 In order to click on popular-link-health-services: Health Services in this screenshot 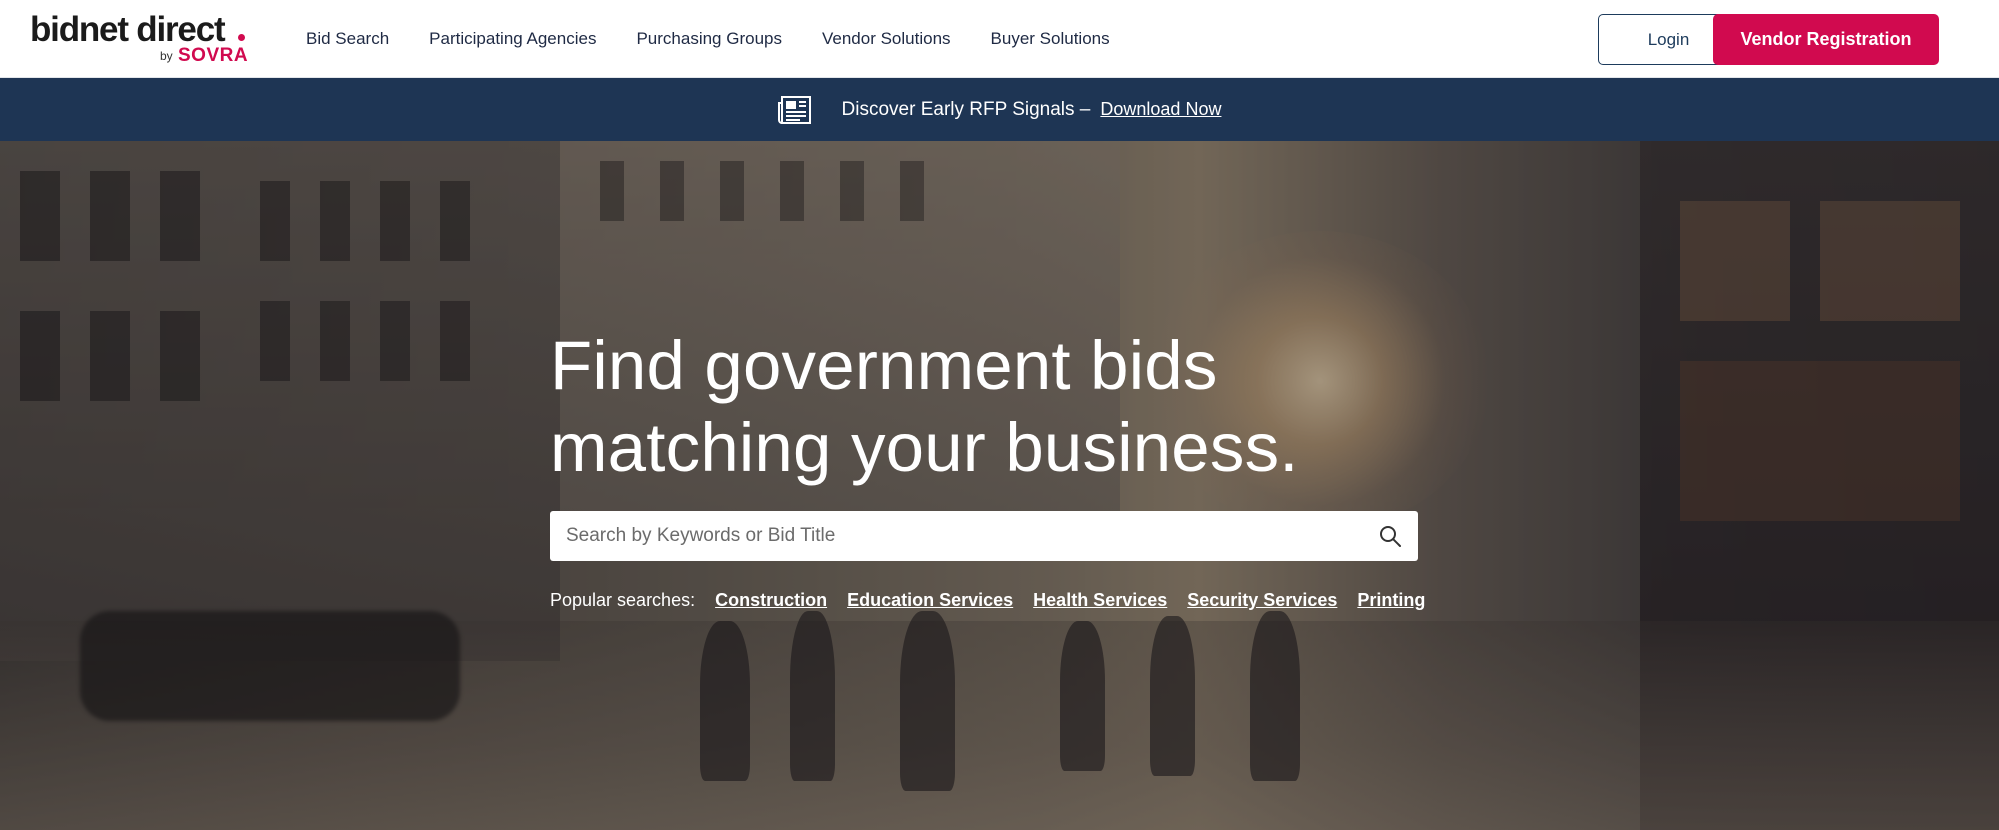, I will do `click(1100, 600)`.